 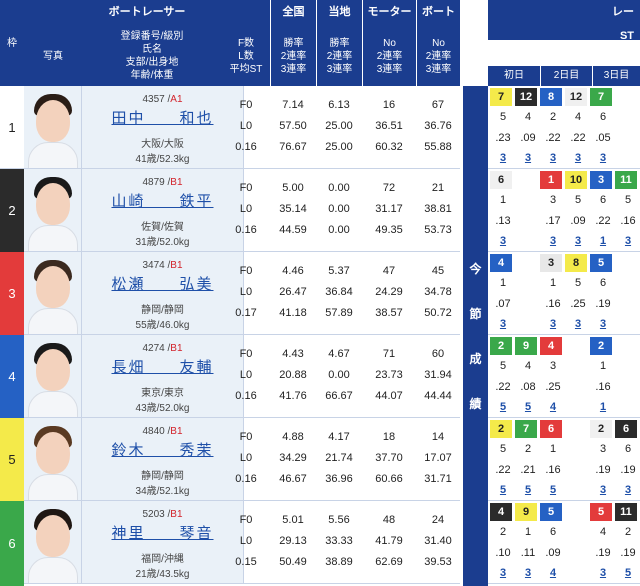 What do you see at coordinates (389, 56) in the screenshot?
I see `motor-line: 2連率` at bounding box center [389, 56].